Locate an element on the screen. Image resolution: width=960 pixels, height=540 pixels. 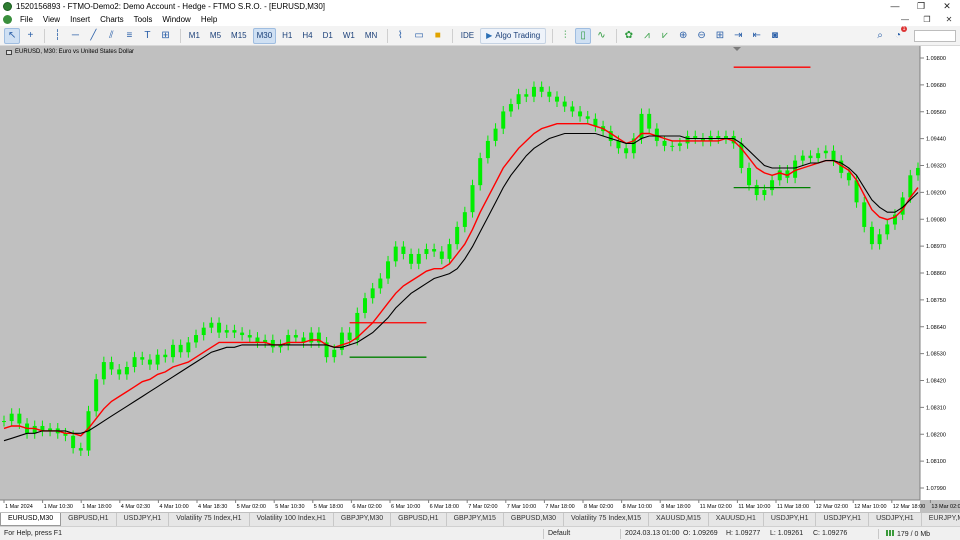
bar-chart-icon: ⫶ is located at coordinates (565, 36).